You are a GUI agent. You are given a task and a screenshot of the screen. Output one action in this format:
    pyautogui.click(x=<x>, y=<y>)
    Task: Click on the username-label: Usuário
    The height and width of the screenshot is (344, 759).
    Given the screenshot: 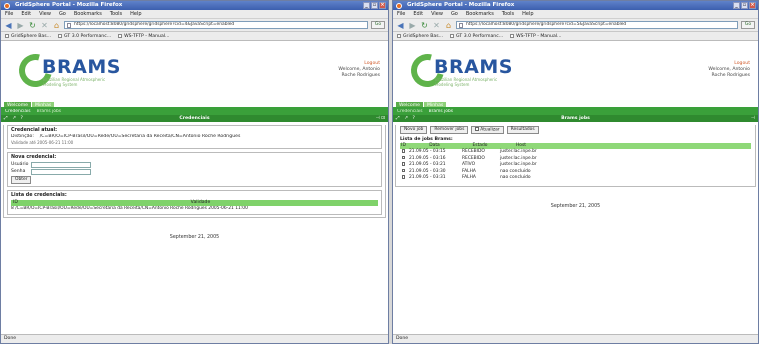 What is the action you would take?
    pyautogui.click(x=20, y=164)
    